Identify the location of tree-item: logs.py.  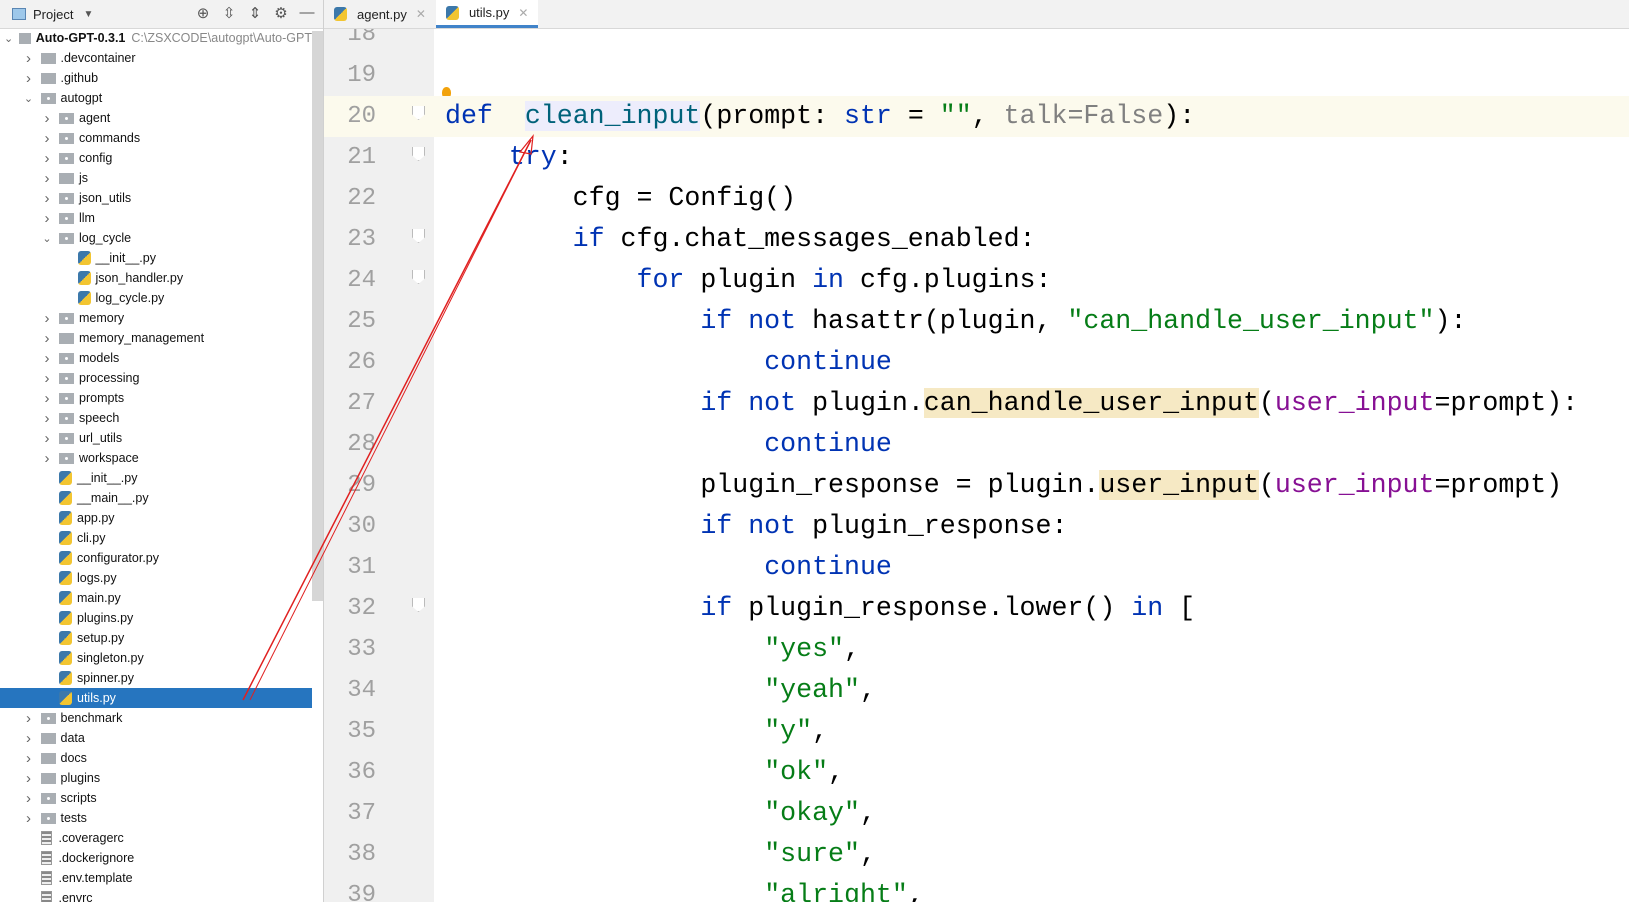
(156, 578).